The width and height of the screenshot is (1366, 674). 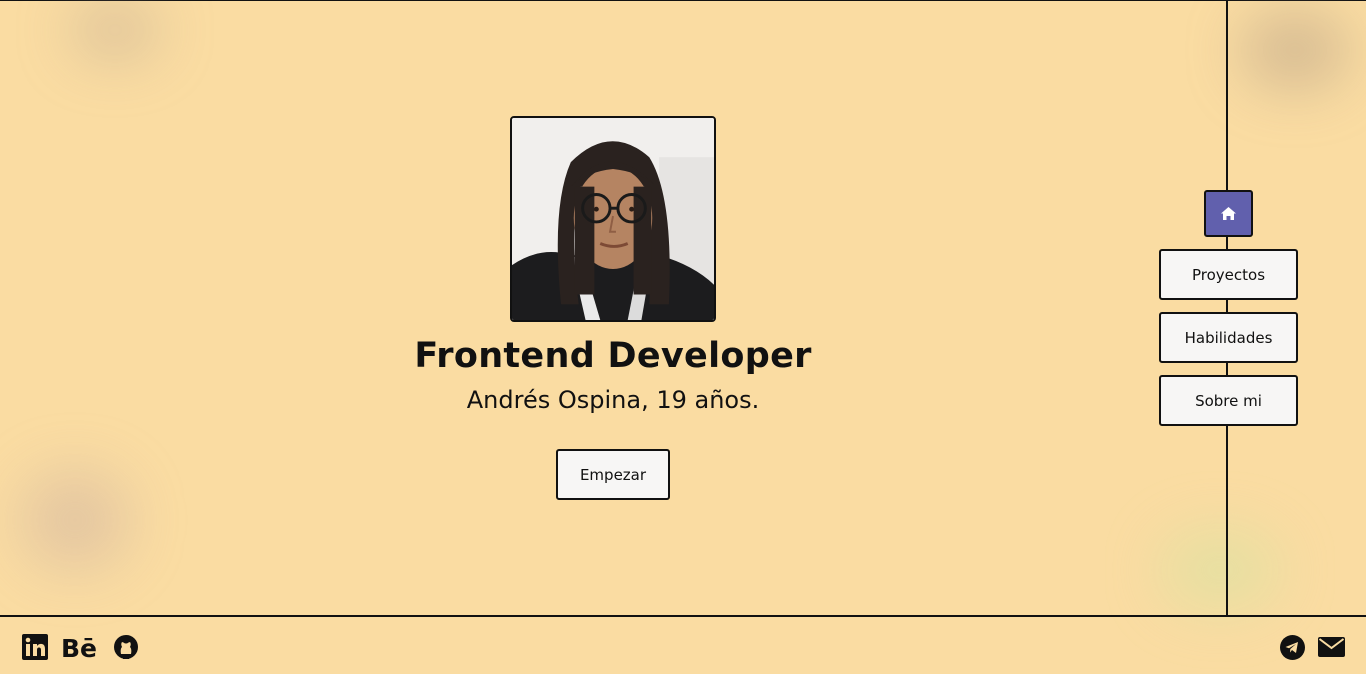 I want to click on start-button: Empezar, so click(x=613, y=474).